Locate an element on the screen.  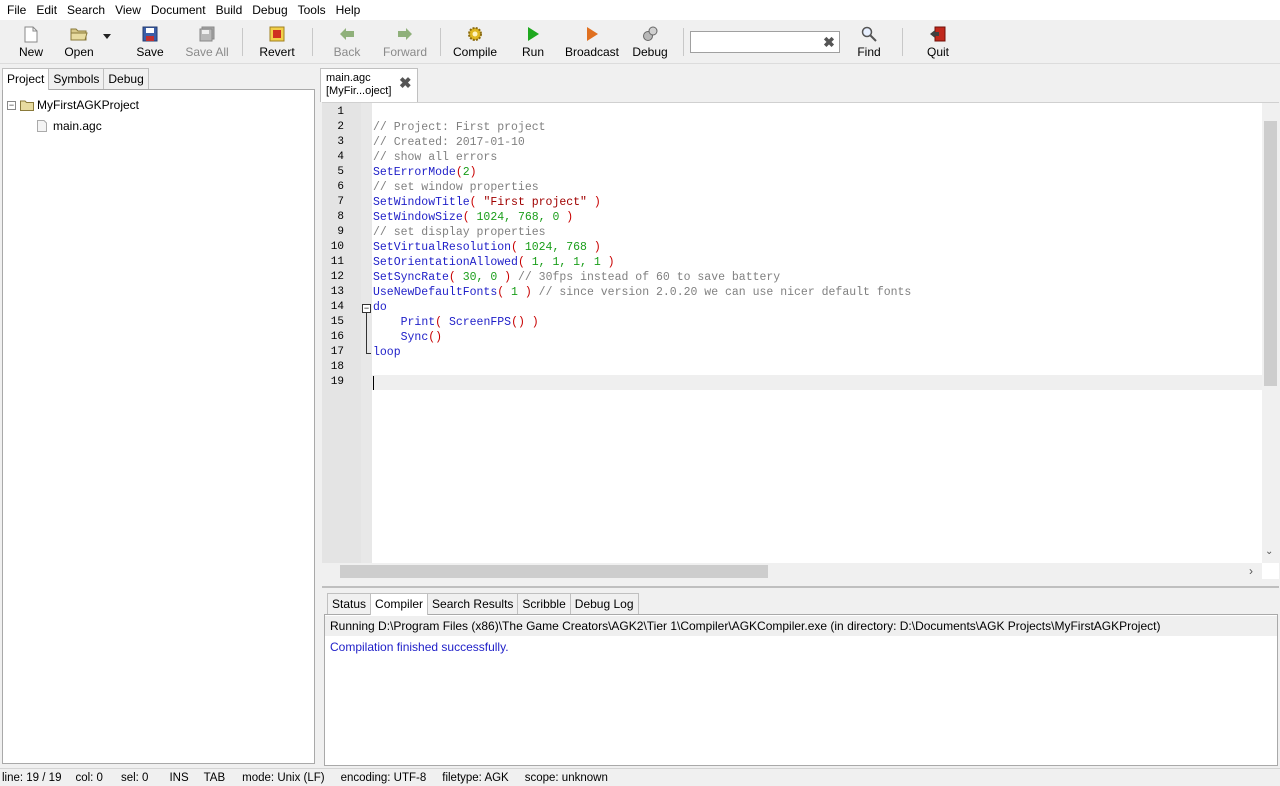
code-line: loop is located at coordinates (387, 352).